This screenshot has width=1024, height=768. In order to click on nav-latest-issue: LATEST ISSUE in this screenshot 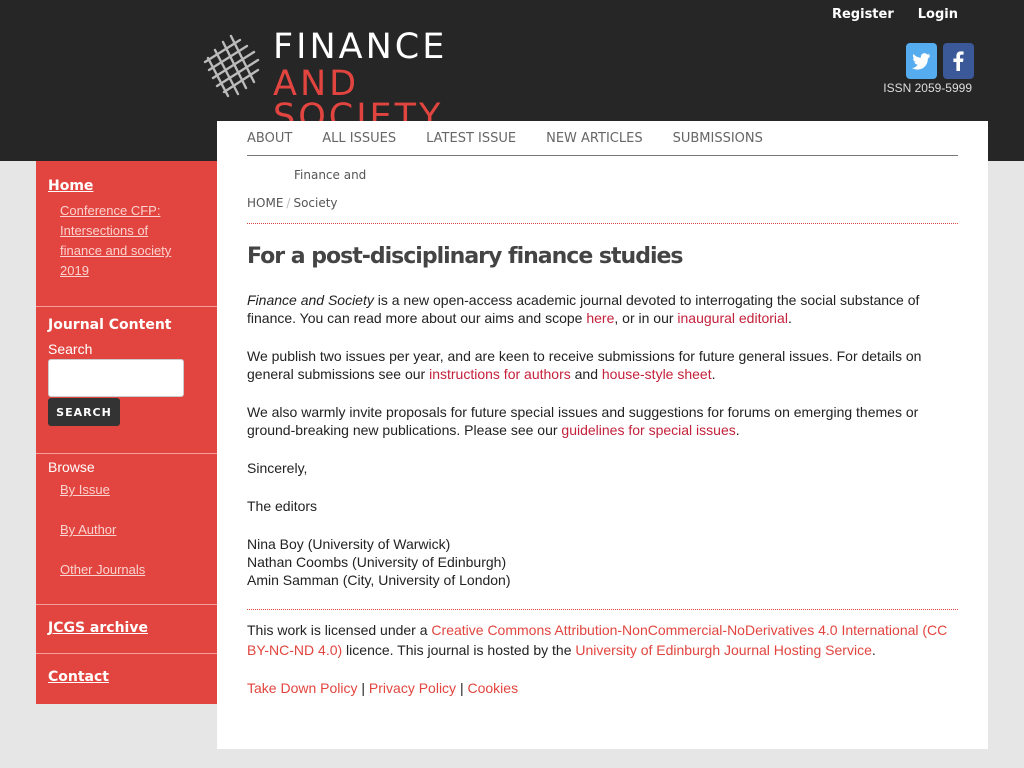, I will do `click(471, 138)`.